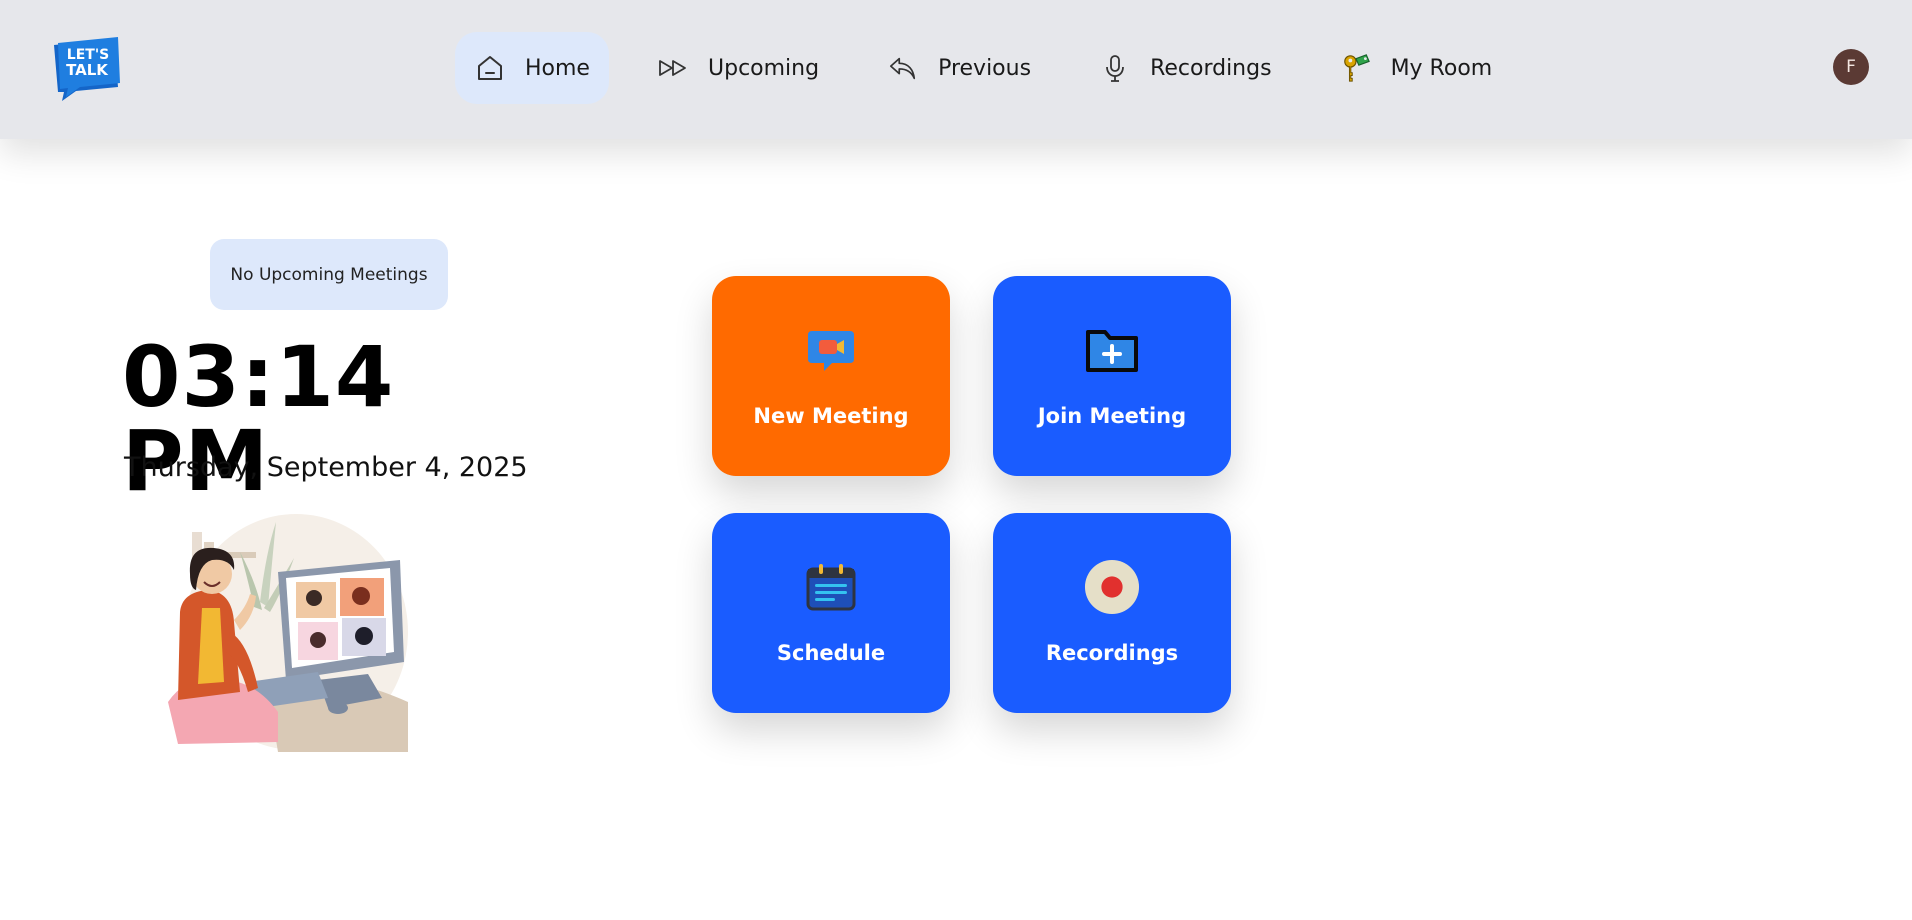 The width and height of the screenshot is (1912, 920). I want to click on video-chat-icon, so click(831, 350).